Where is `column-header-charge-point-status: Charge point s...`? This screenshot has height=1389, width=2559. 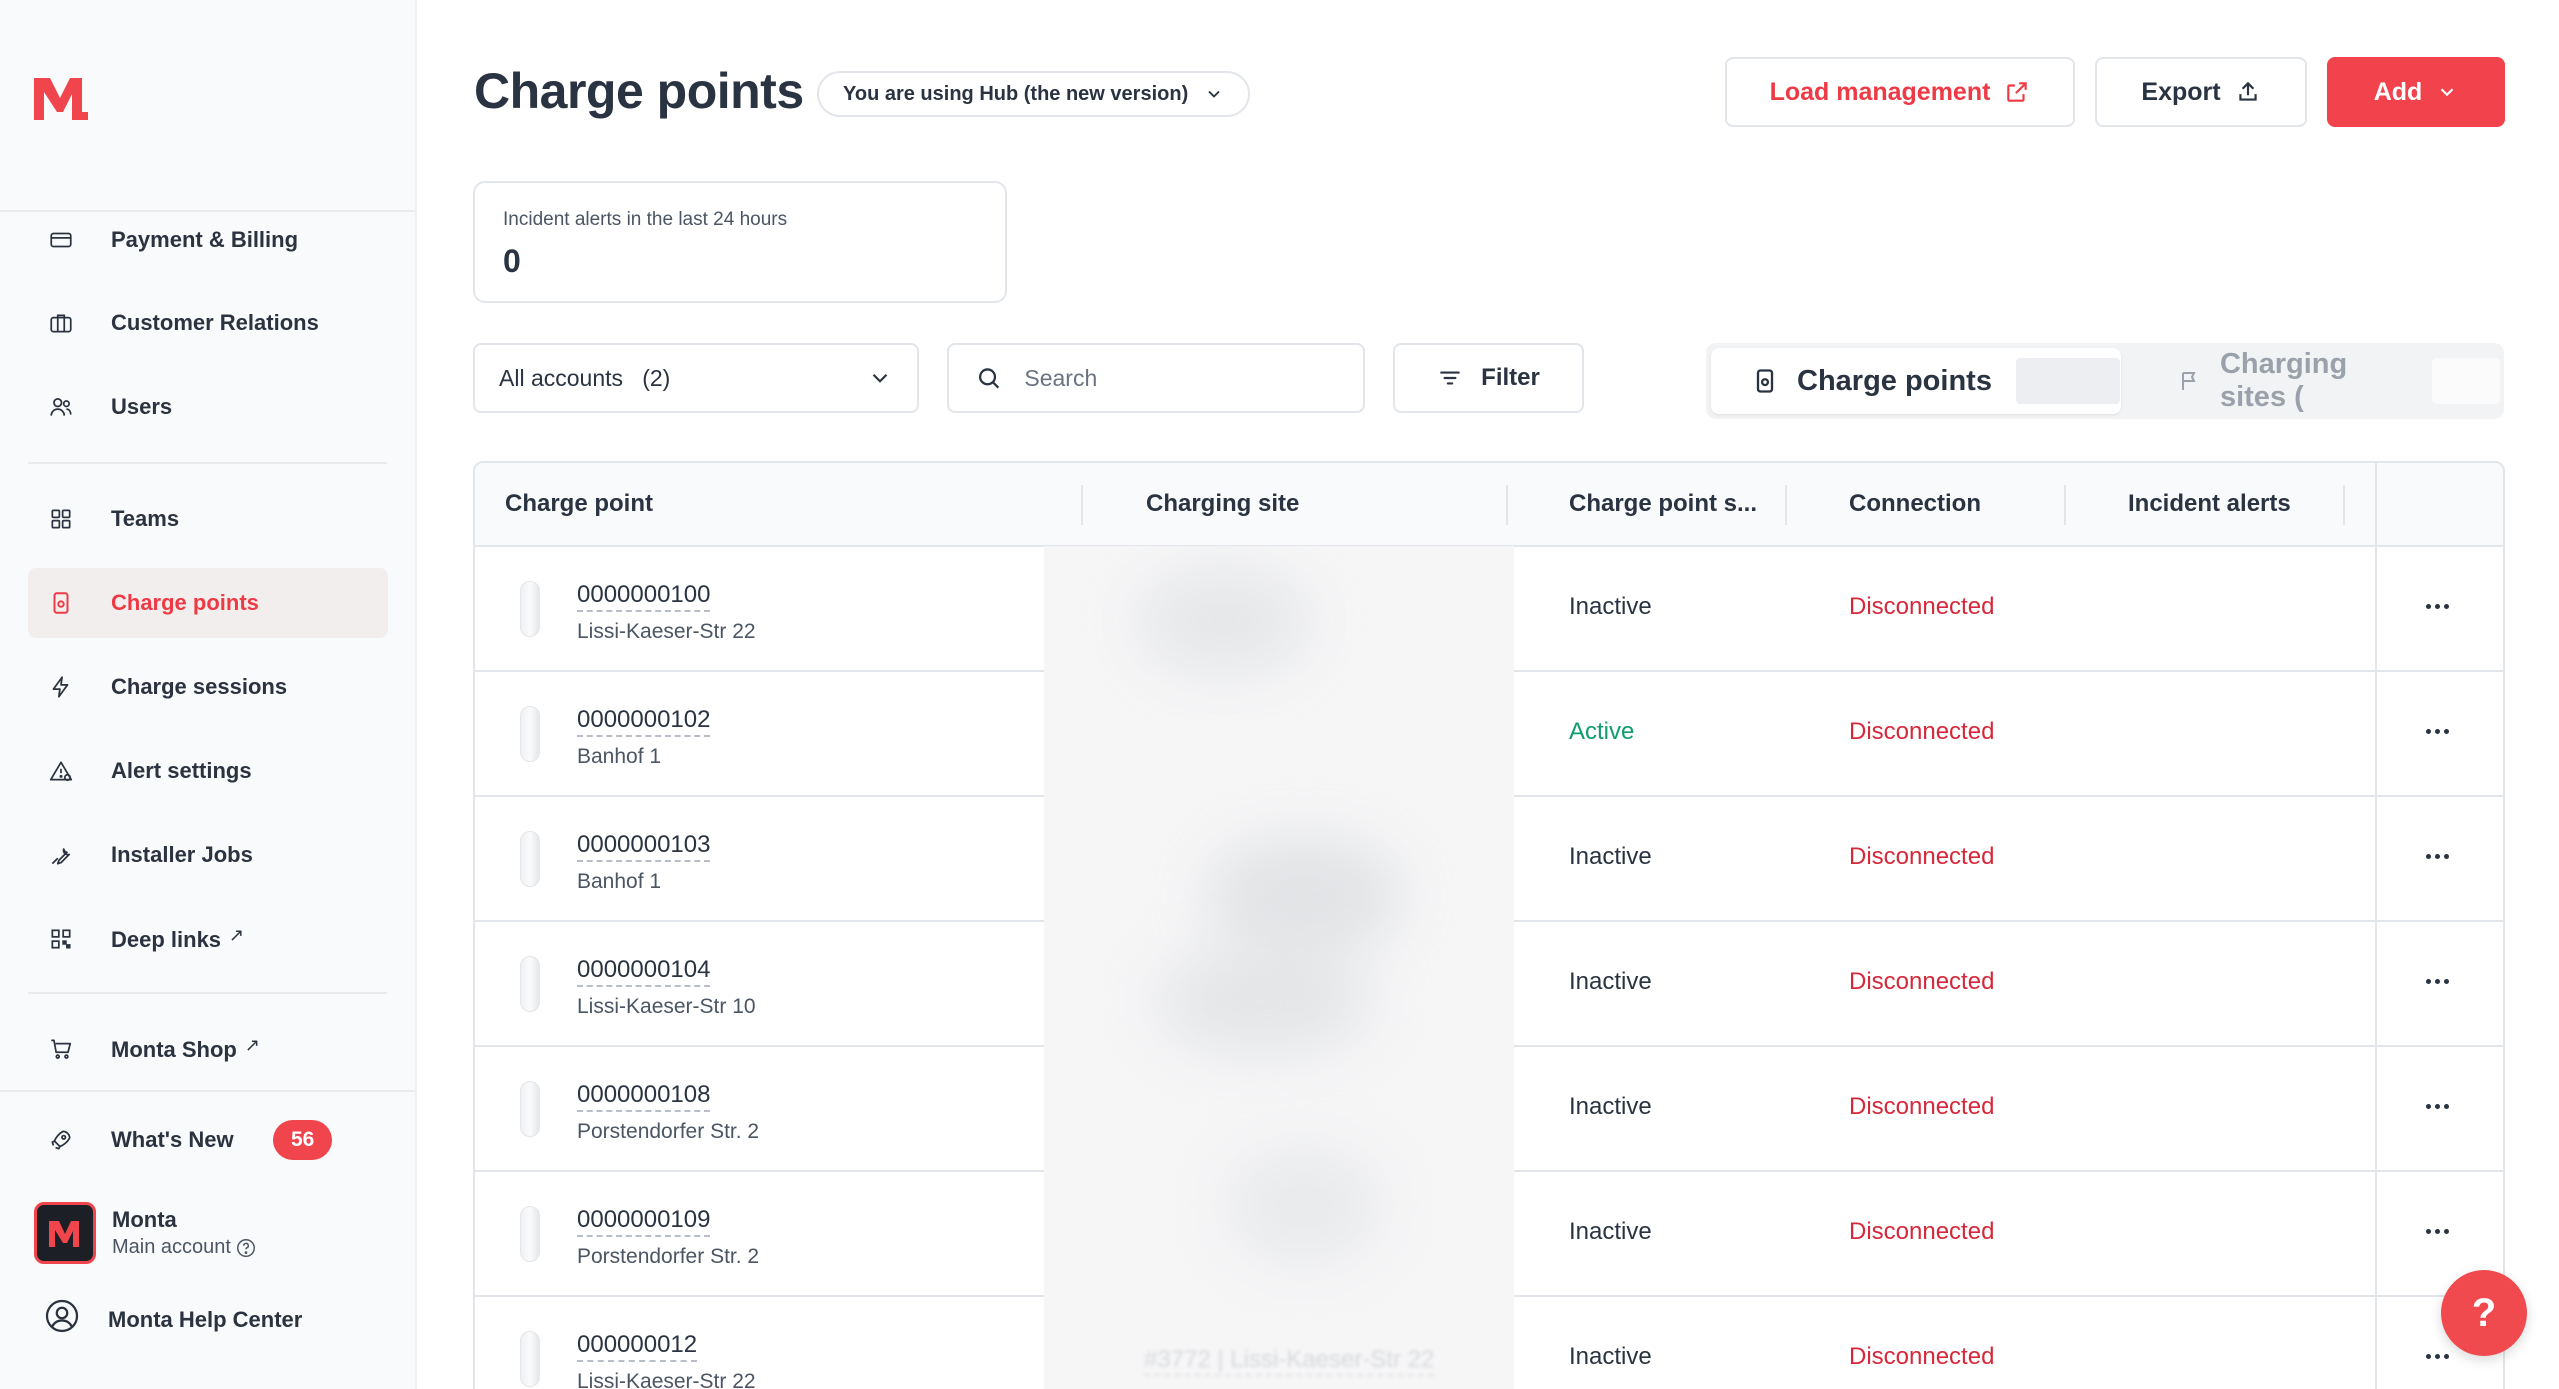
column-header-charge-point-status: Charge point s... is located at coordinates (1663, 504).